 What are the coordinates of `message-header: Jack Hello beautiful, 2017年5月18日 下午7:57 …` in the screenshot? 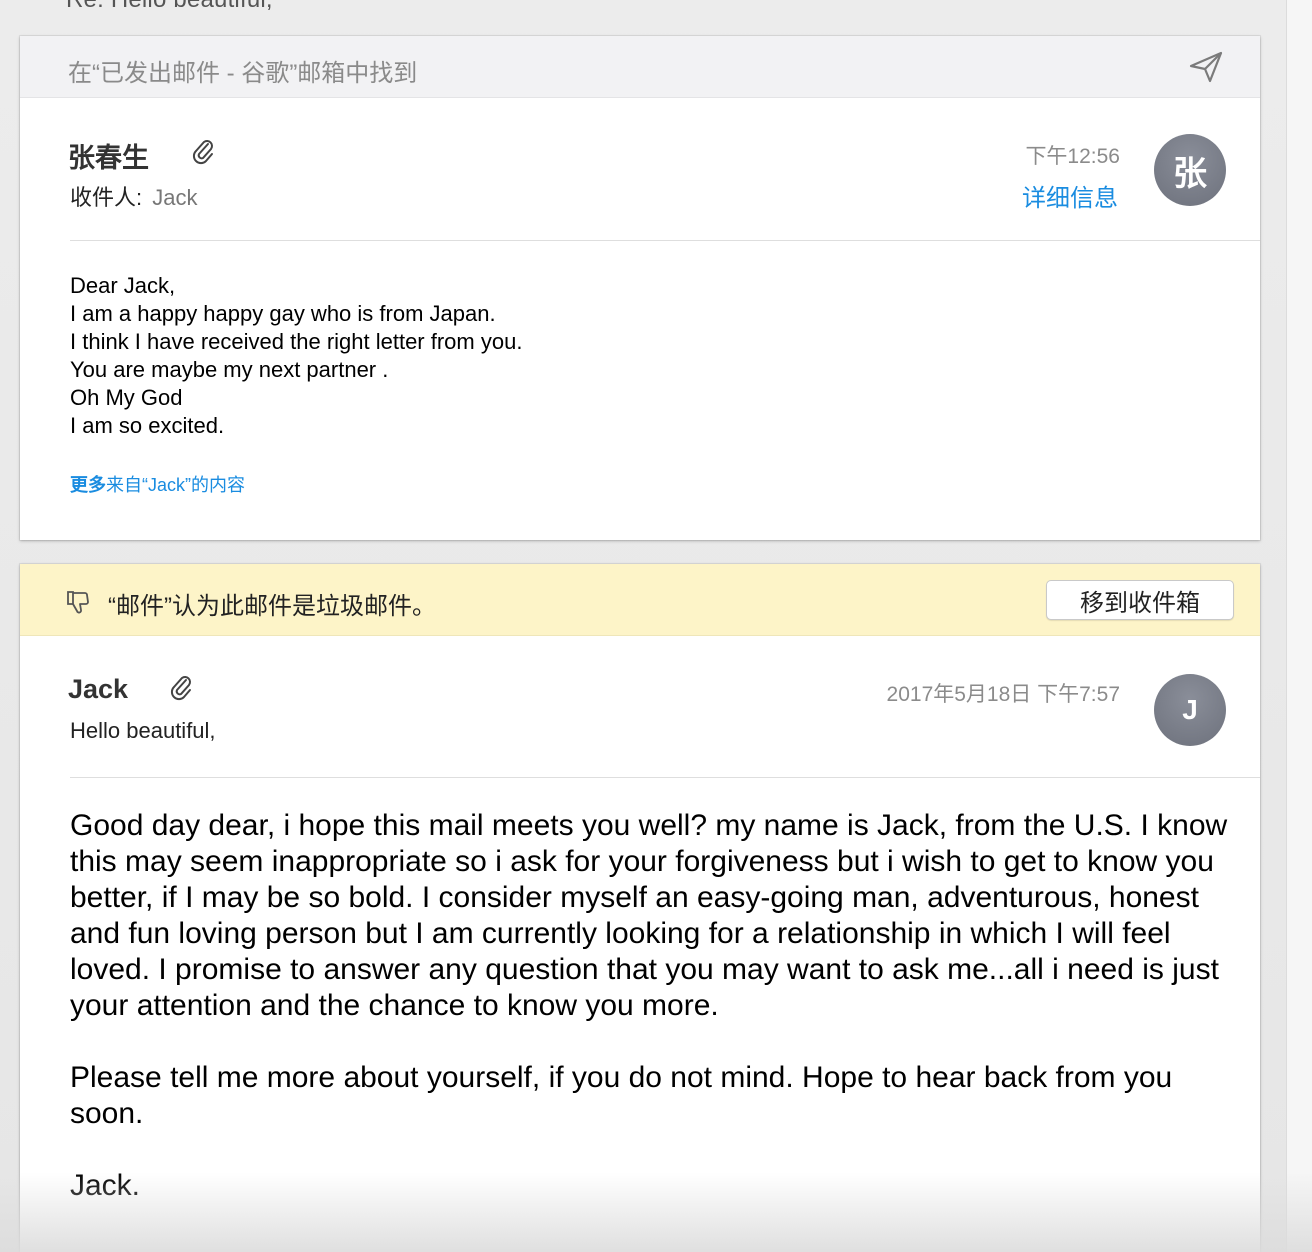 It's located at (640, 708).